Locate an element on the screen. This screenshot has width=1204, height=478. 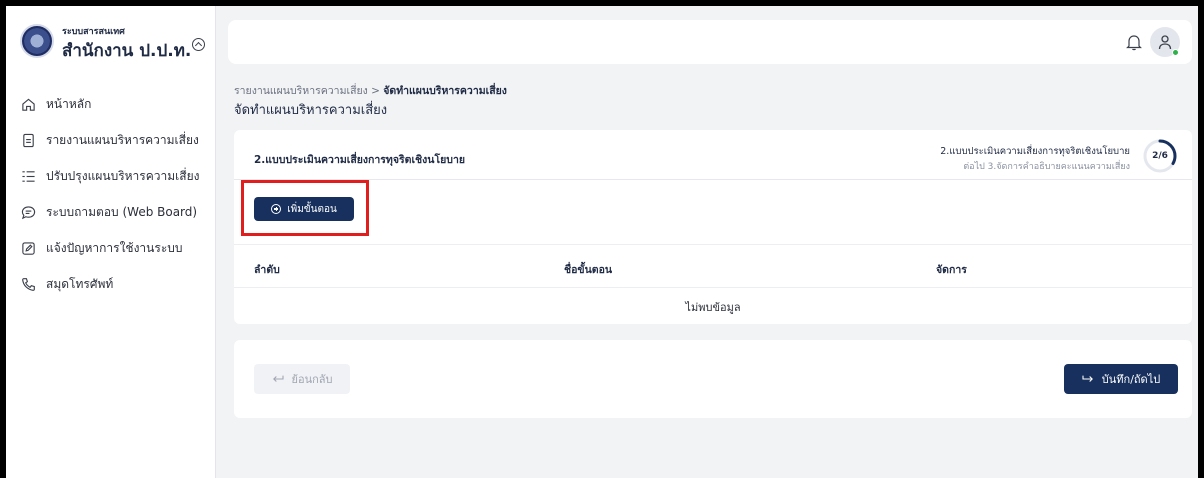
edit-icon is located at coordinates (28, 248).